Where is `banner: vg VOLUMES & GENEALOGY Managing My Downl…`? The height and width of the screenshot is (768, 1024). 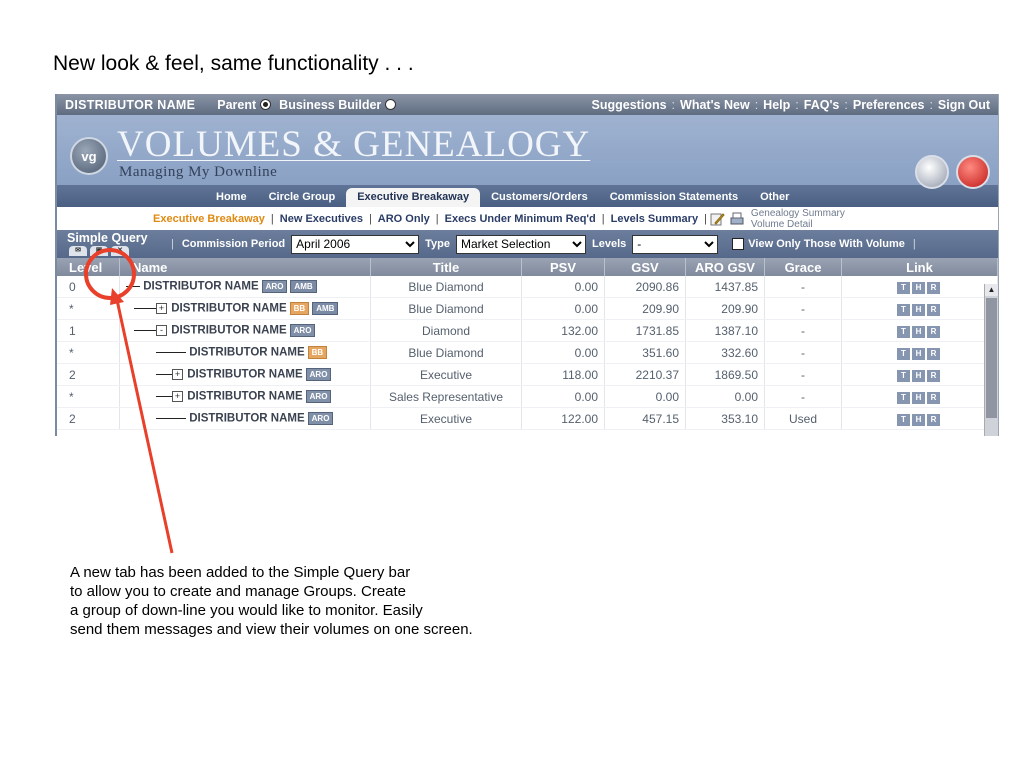
banner: vg VOLUMES & GENEALOGY Managing My Downl… is located at coordinates (527, 152).